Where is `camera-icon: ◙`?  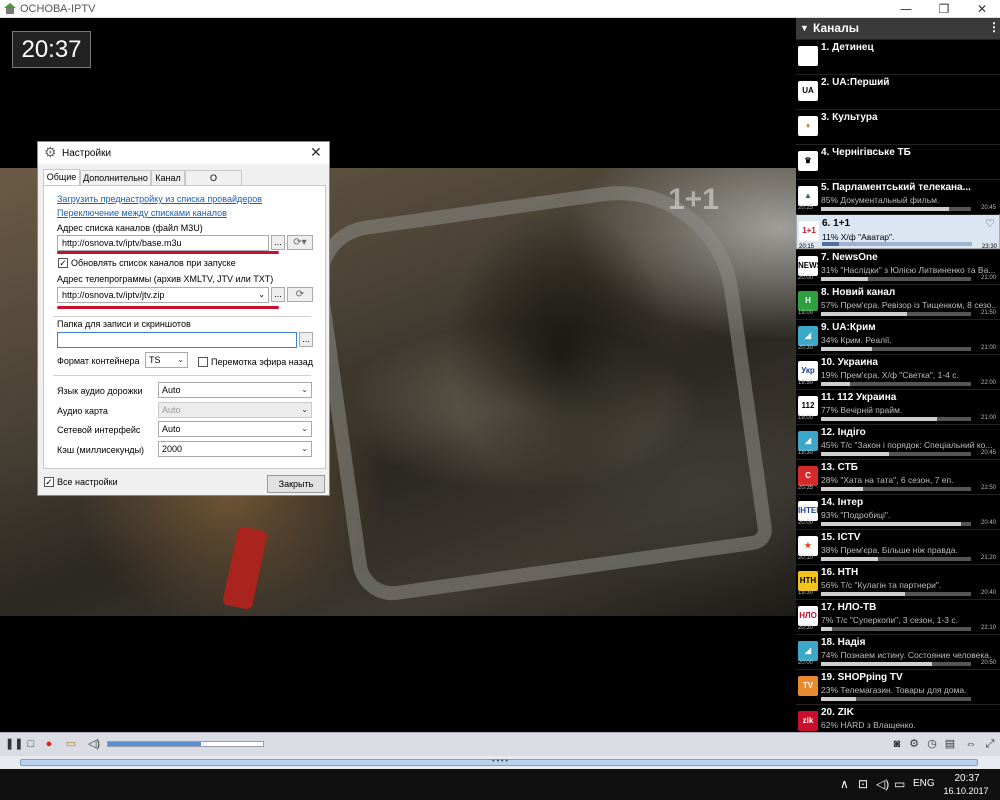
camera-icon: ◙ is located at coordinates (897, 744).